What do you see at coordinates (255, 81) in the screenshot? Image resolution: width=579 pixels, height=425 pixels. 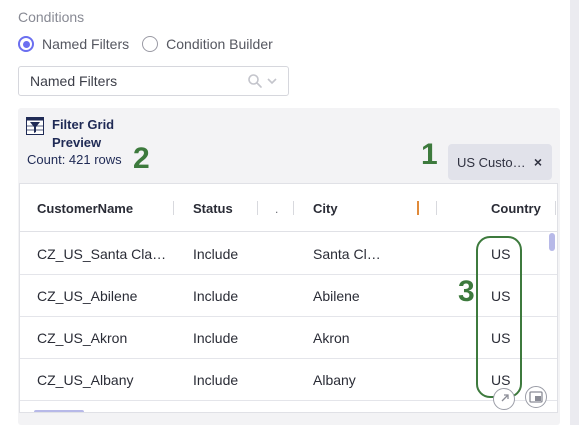 I see `search-icon` at bounding box center [255, 81].